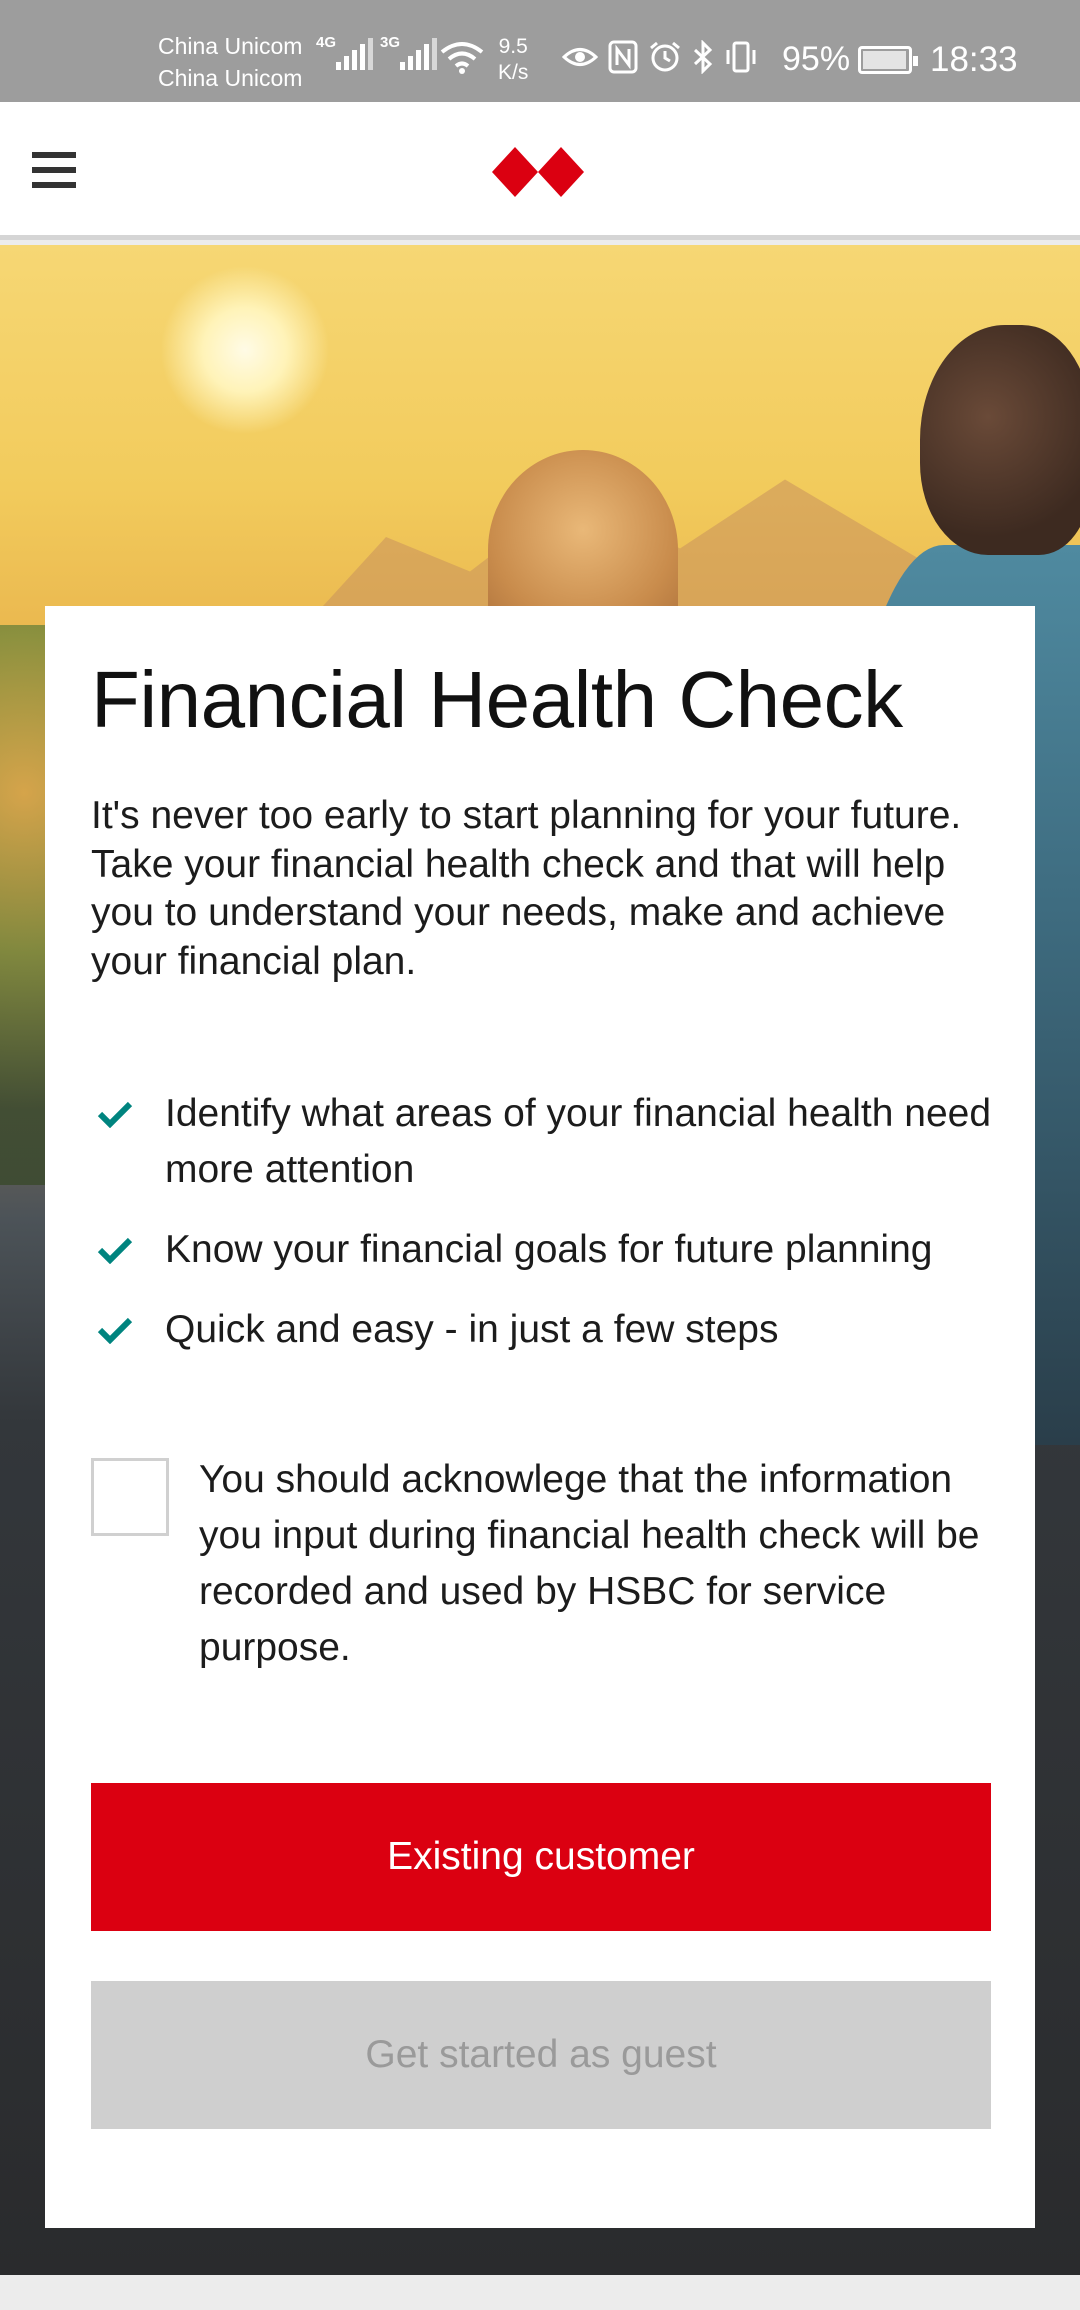  What do you see at coordinates (230, 62) in the screenshot?
I see `carrier-labels: China Unicom China Unicom` at bounding box center [230, 62].